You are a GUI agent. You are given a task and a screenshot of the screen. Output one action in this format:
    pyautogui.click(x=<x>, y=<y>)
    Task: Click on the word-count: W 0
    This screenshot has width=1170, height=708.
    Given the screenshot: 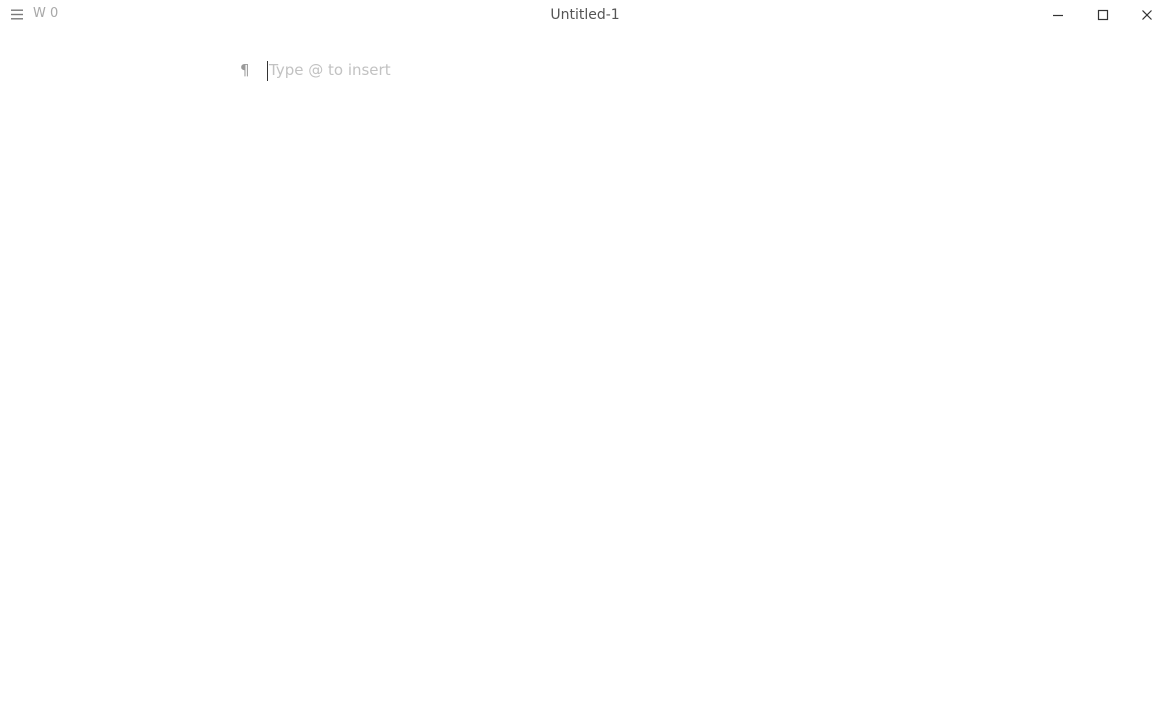 What is the action you would take?
    pyautogui.click(x=46, y=13)
    